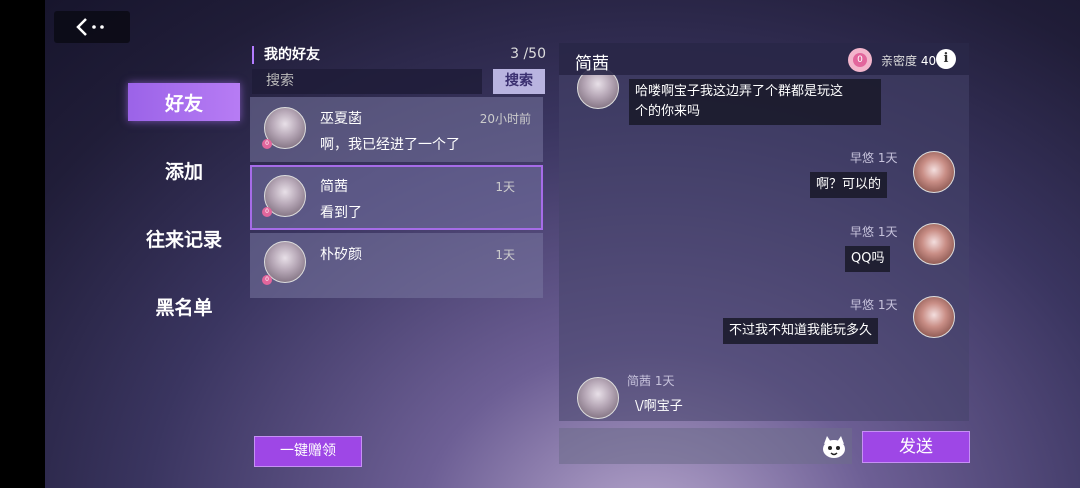 The height and width of the screenshot is (488, 1080). Describe the element at coordinates (396, 129) in the screenshot. I see `friend-item: 0 巫夏菡 20小时前 啊，我已经进了一个了` at that location.